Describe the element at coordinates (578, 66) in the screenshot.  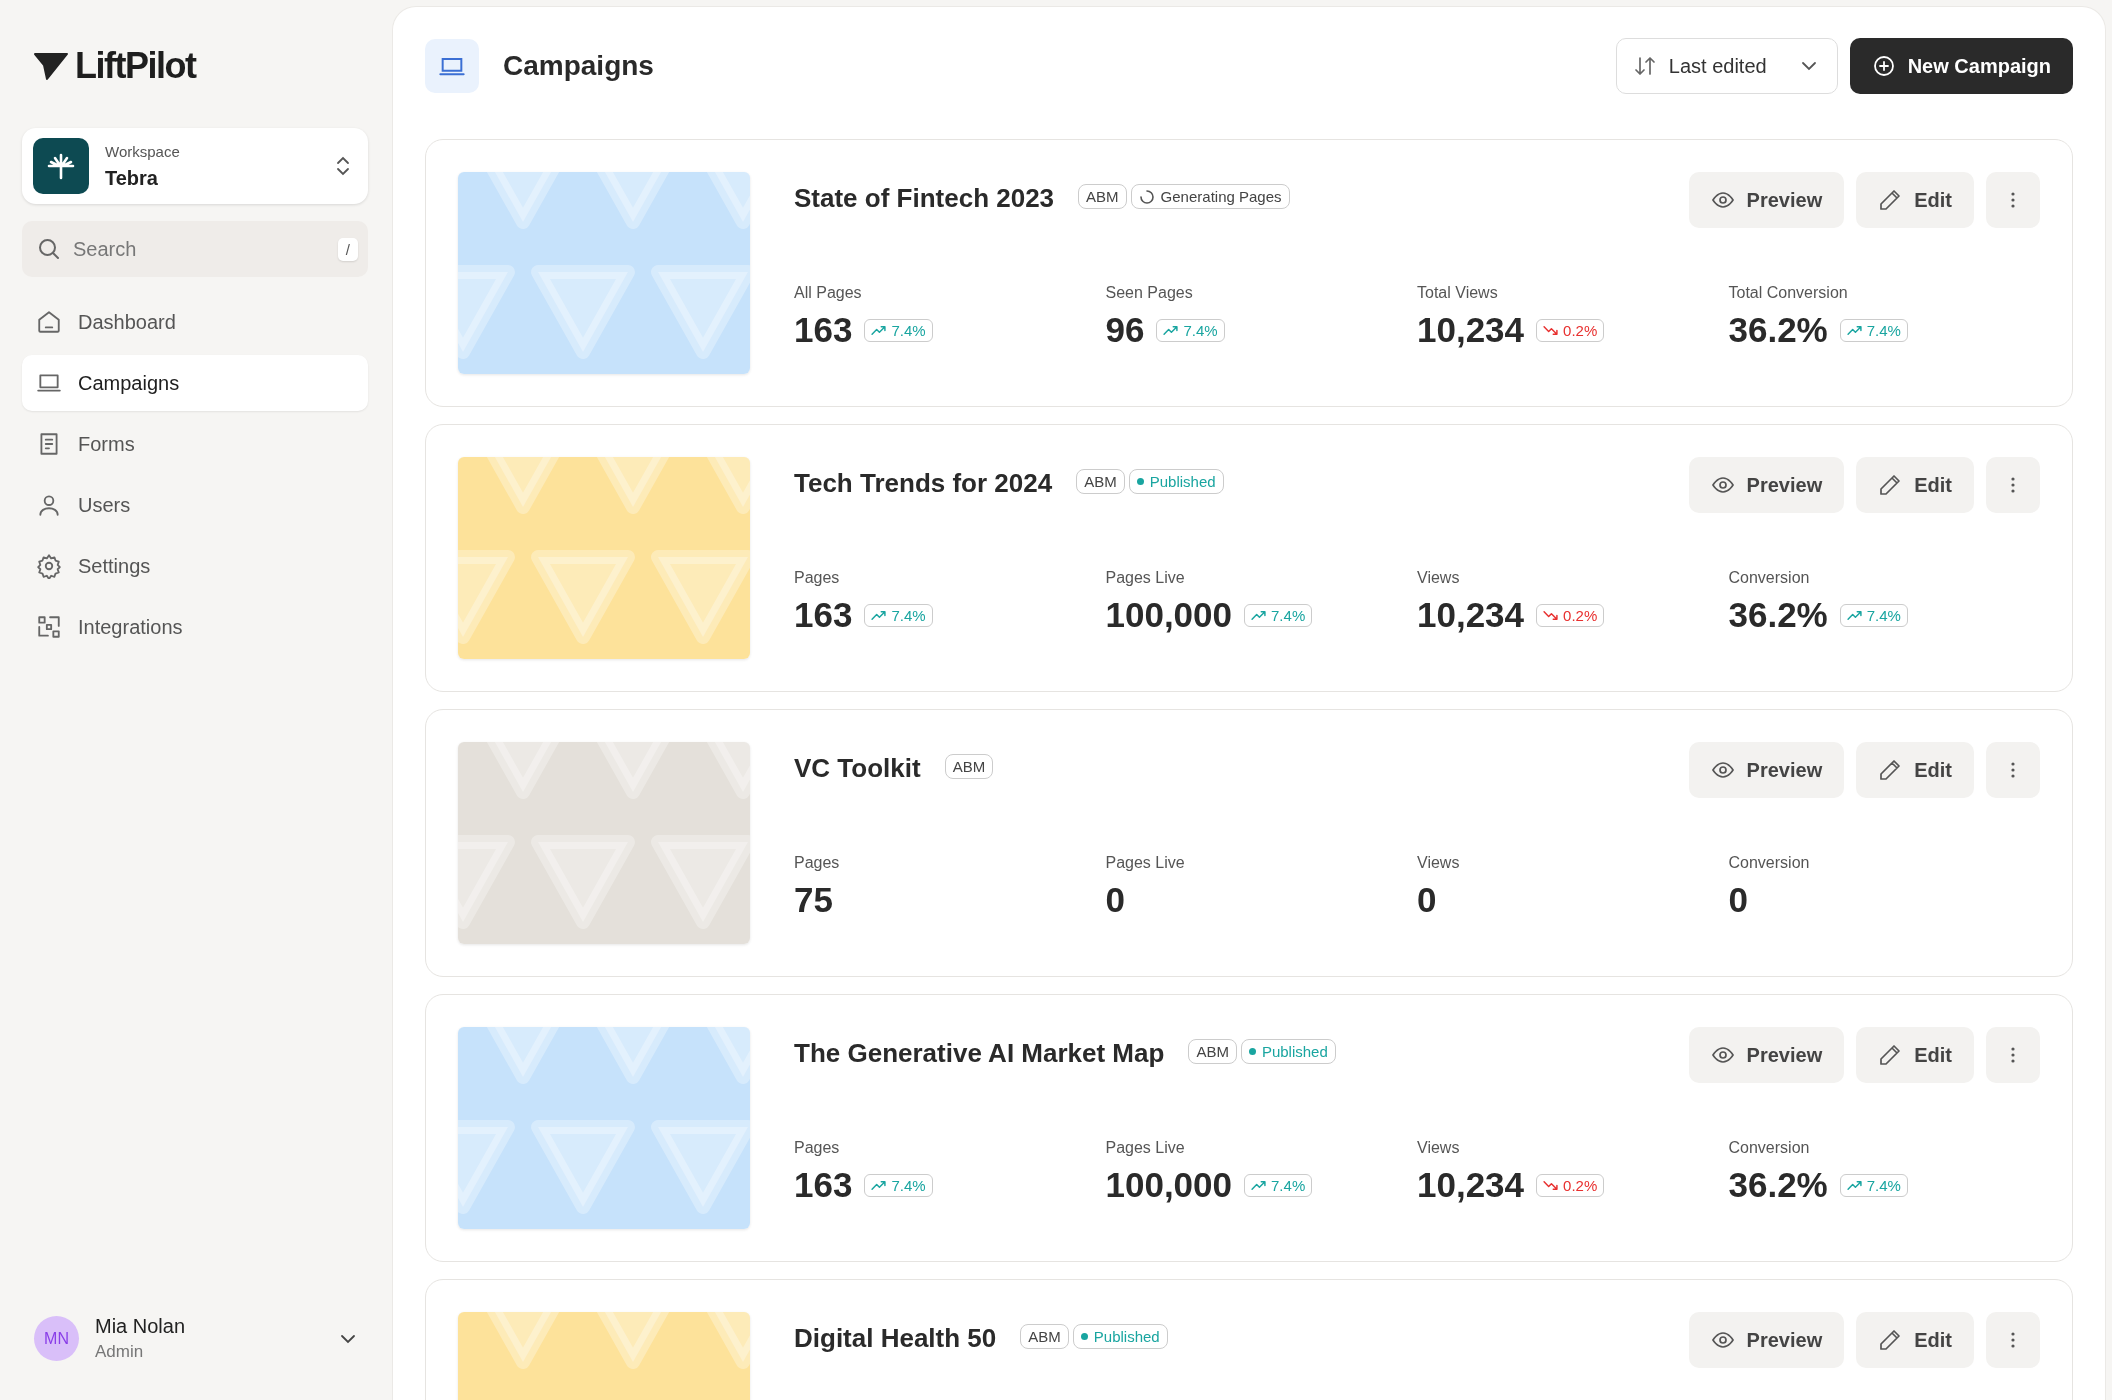
I see `page-title: Campaigns` at that location.